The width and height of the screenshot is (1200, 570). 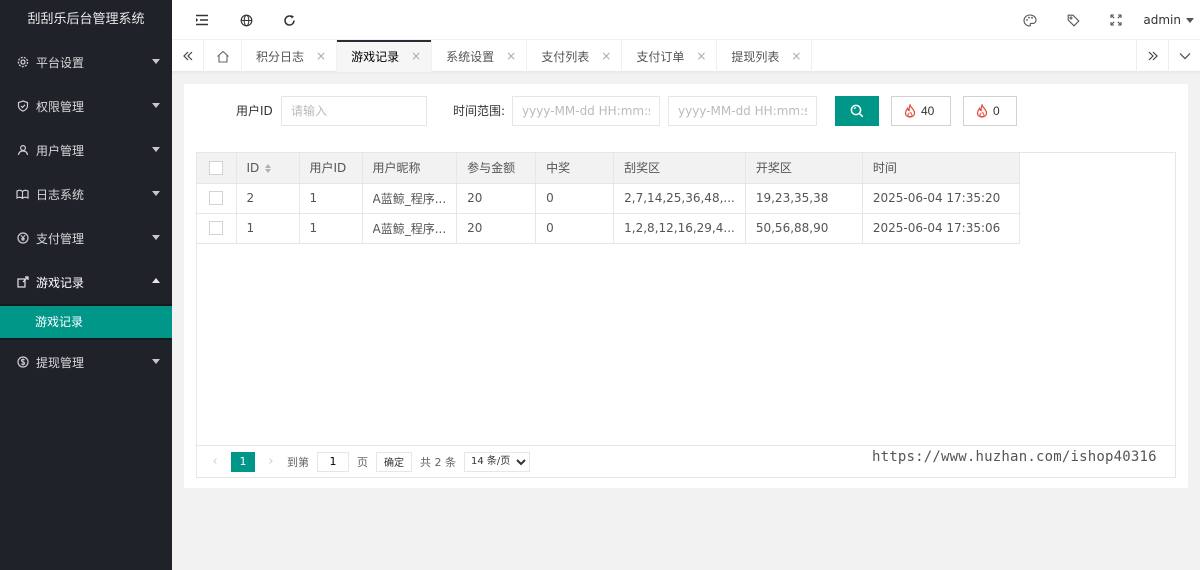 I want to click on tag-button, so click(x=1073, y=20).